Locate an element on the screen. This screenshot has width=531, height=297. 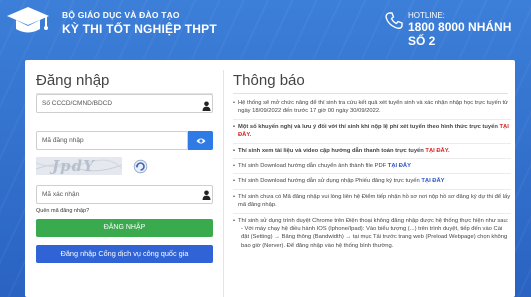
organization-name: BỘ GIÁO DỤC VÀ ĐÀO TẠO is located at coordinates (121, 15).